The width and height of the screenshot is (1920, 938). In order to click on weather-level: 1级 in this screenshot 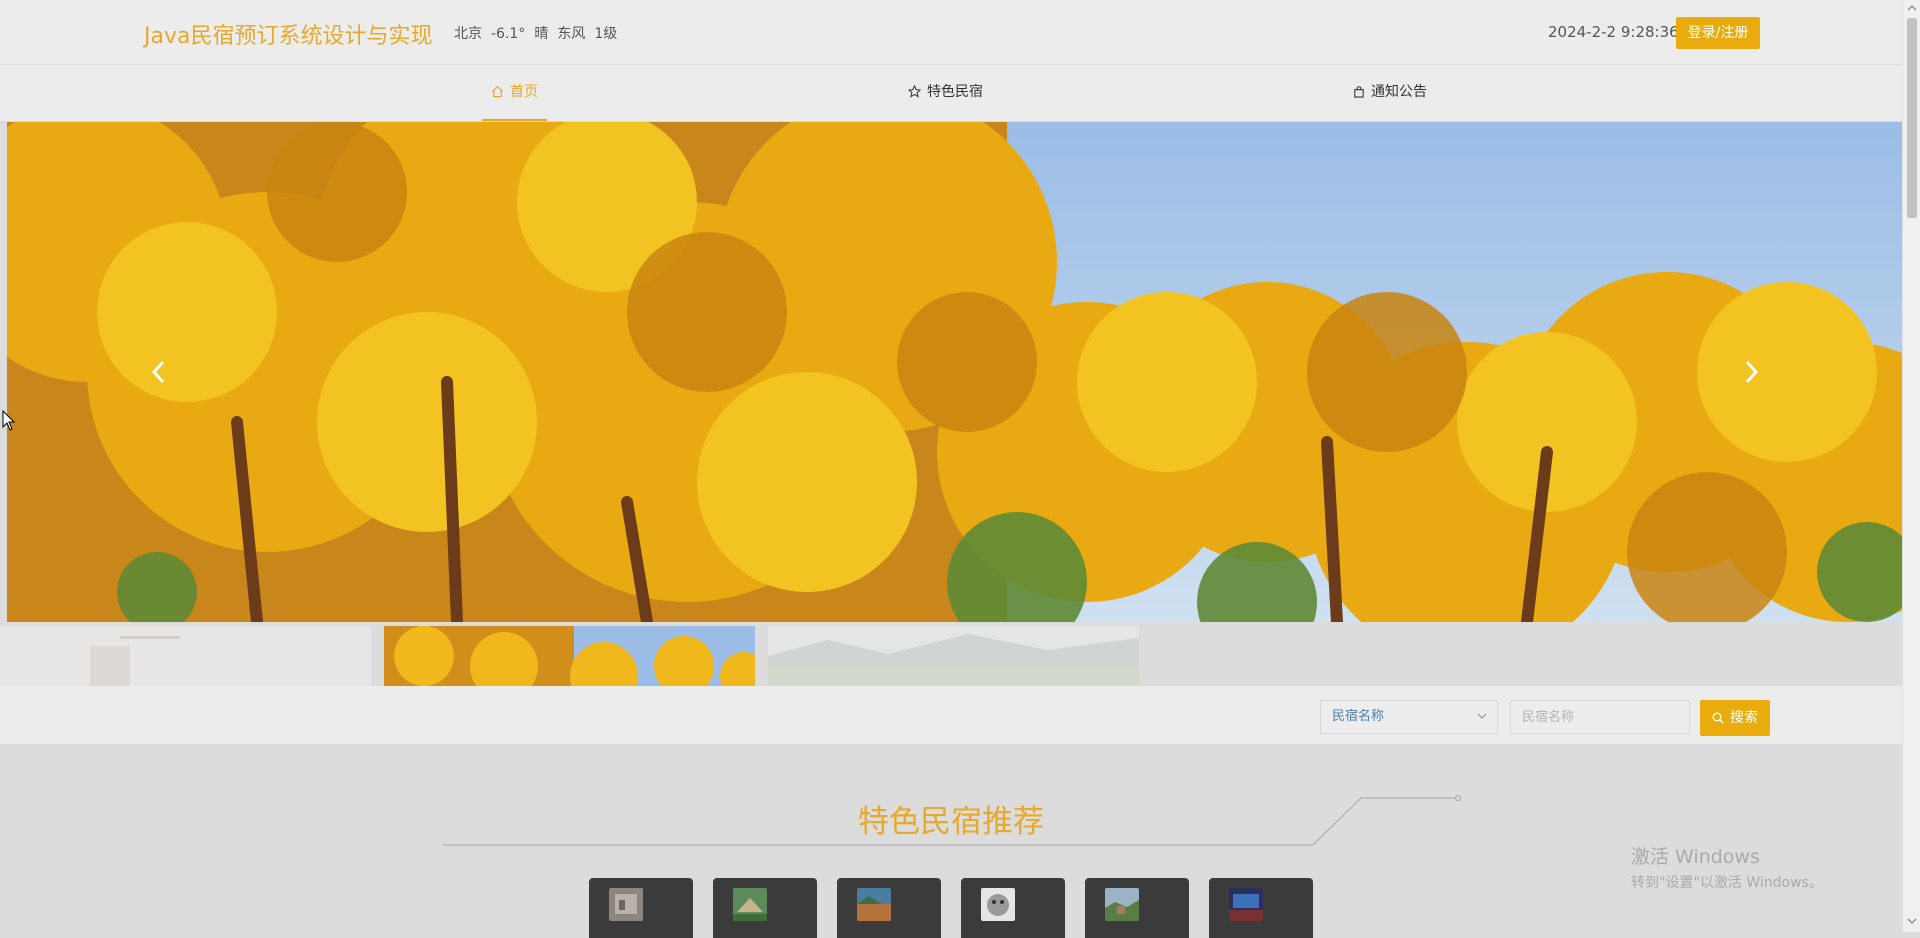, I will do `click(606, 34)`.